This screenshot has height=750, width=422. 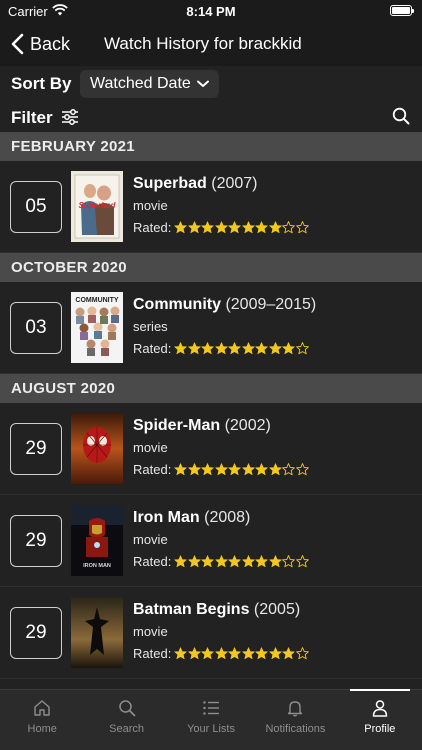 What do you see at coordinates (227, 517) in the screenshot?
I see `item-year: (2008)` at bounding box center [227, 517].